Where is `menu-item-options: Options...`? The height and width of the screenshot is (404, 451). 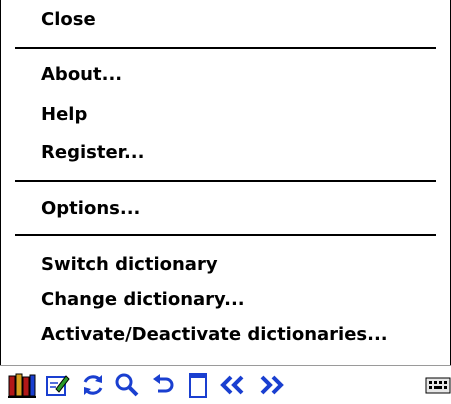
menu-item-options: Options... is located at coordinates (90, 209).